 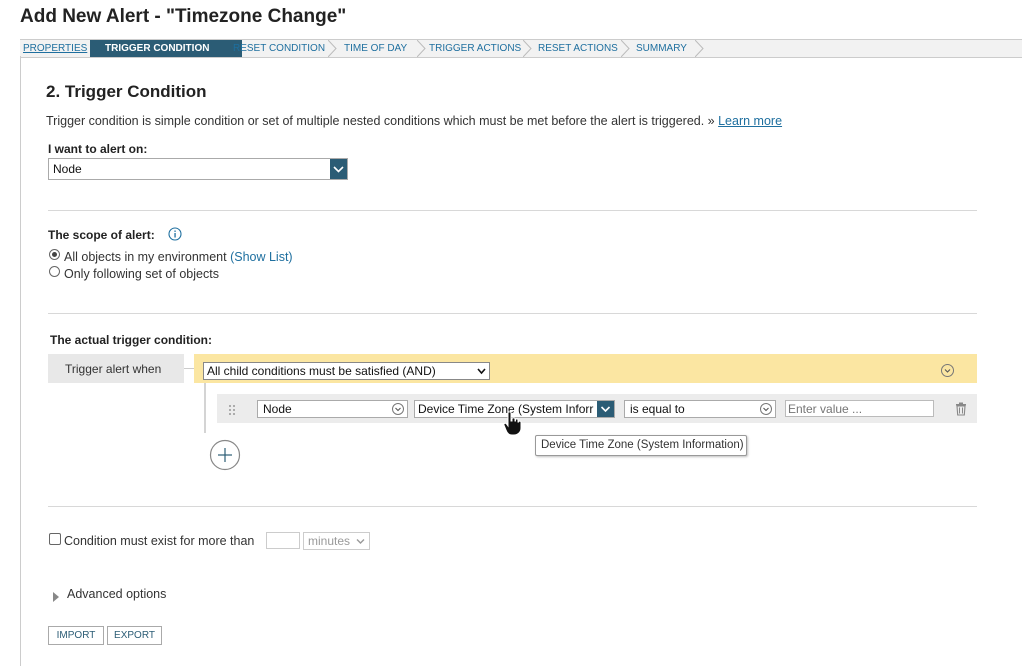 I want to click on trash-icon, so click(x=961, y=409).